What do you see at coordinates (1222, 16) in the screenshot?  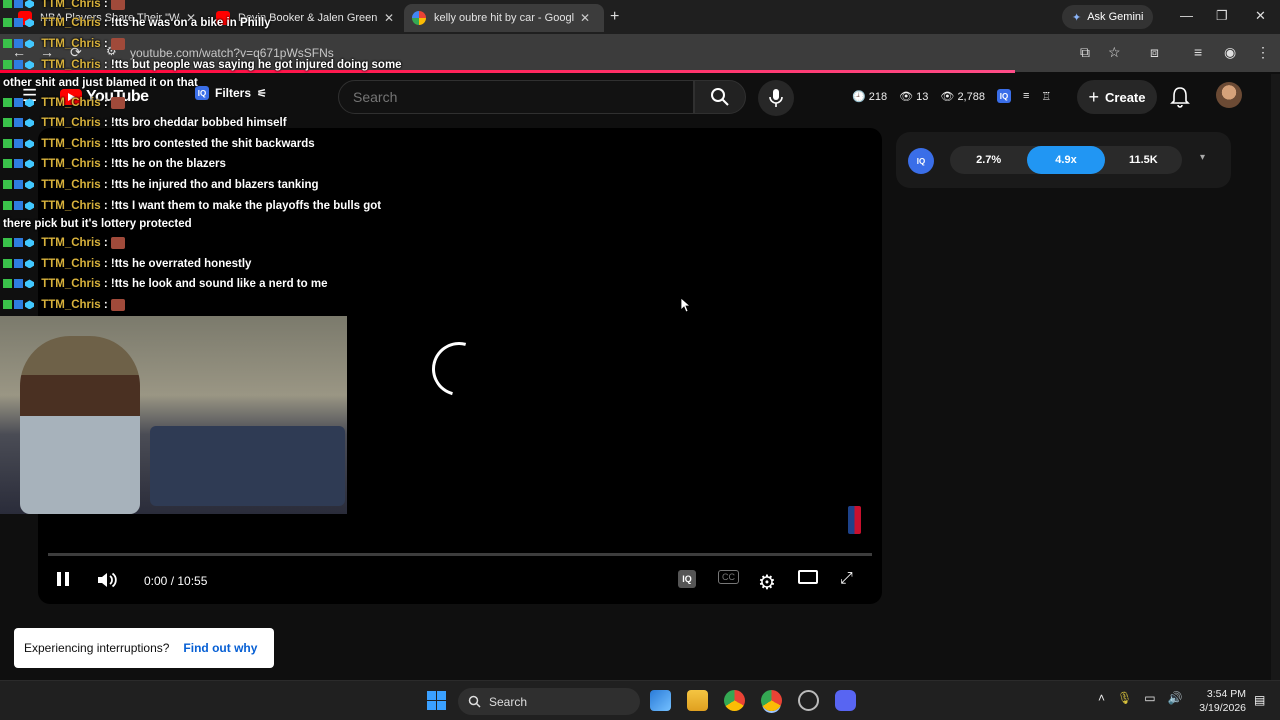 I see `restore-icon: ❐` at bounding box center [1222, 16].